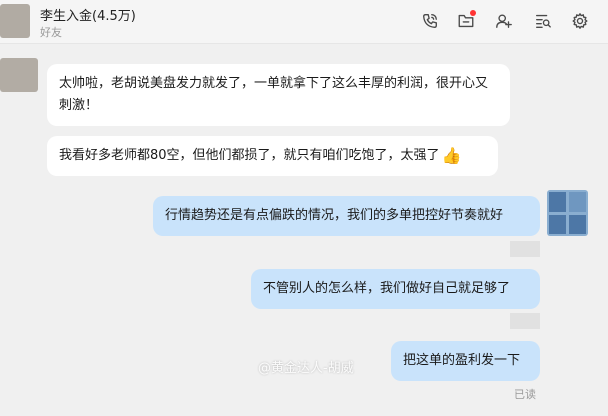  What do you see at coordinates (451, 155) in the screenshot?
I see `thumbs-up-icon: 👍` at bounding box center [451, 155].